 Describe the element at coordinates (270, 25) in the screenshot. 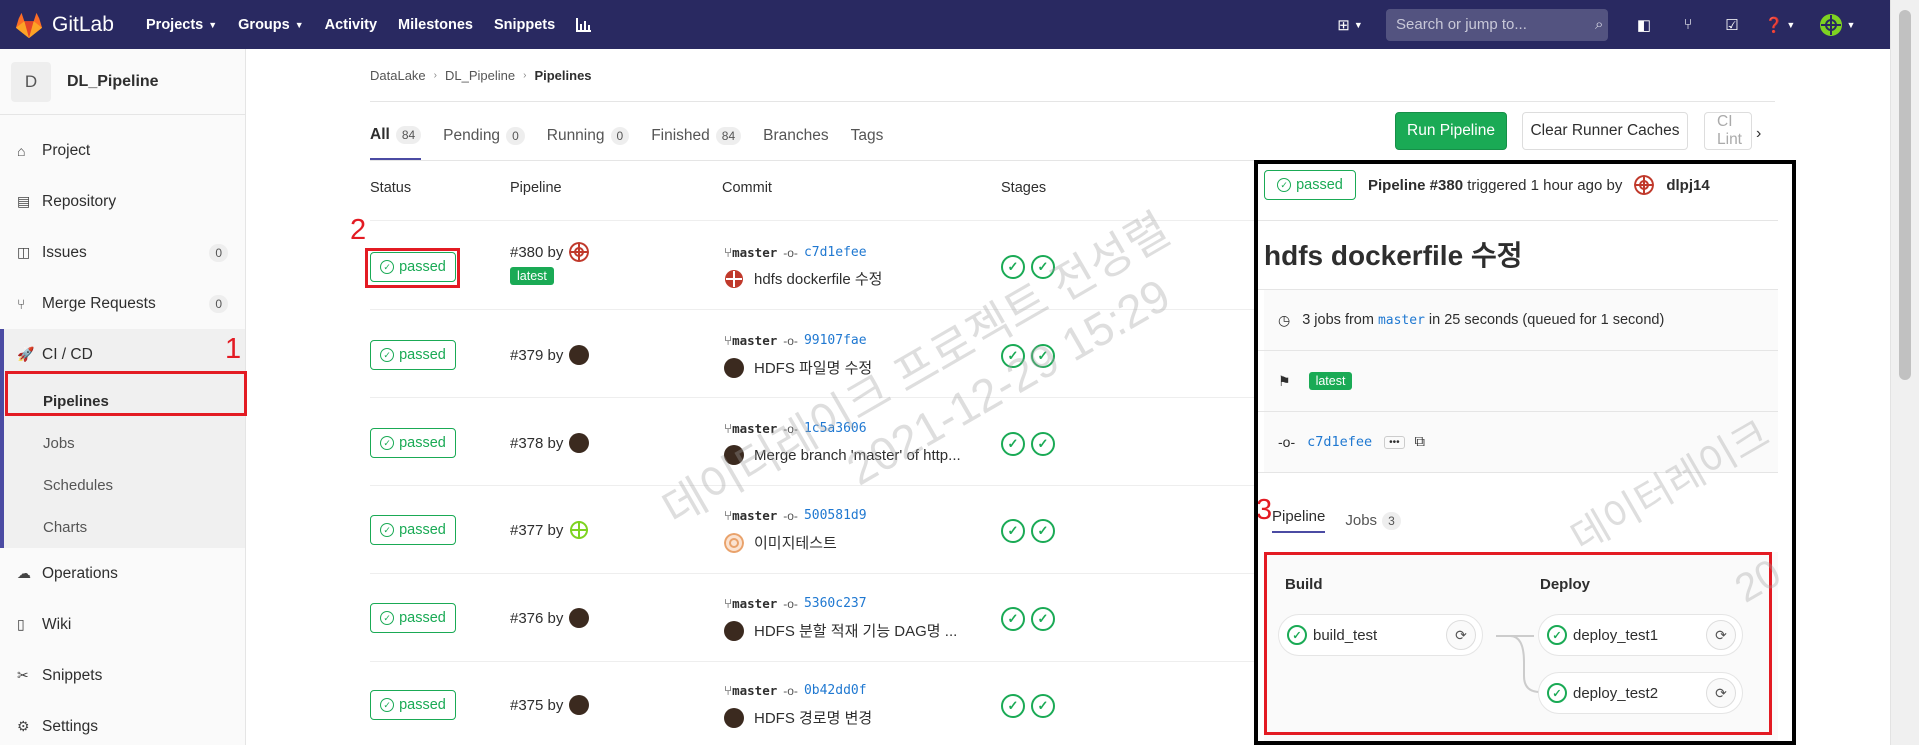

I see `nav-groups: Groups ▼` at that location.